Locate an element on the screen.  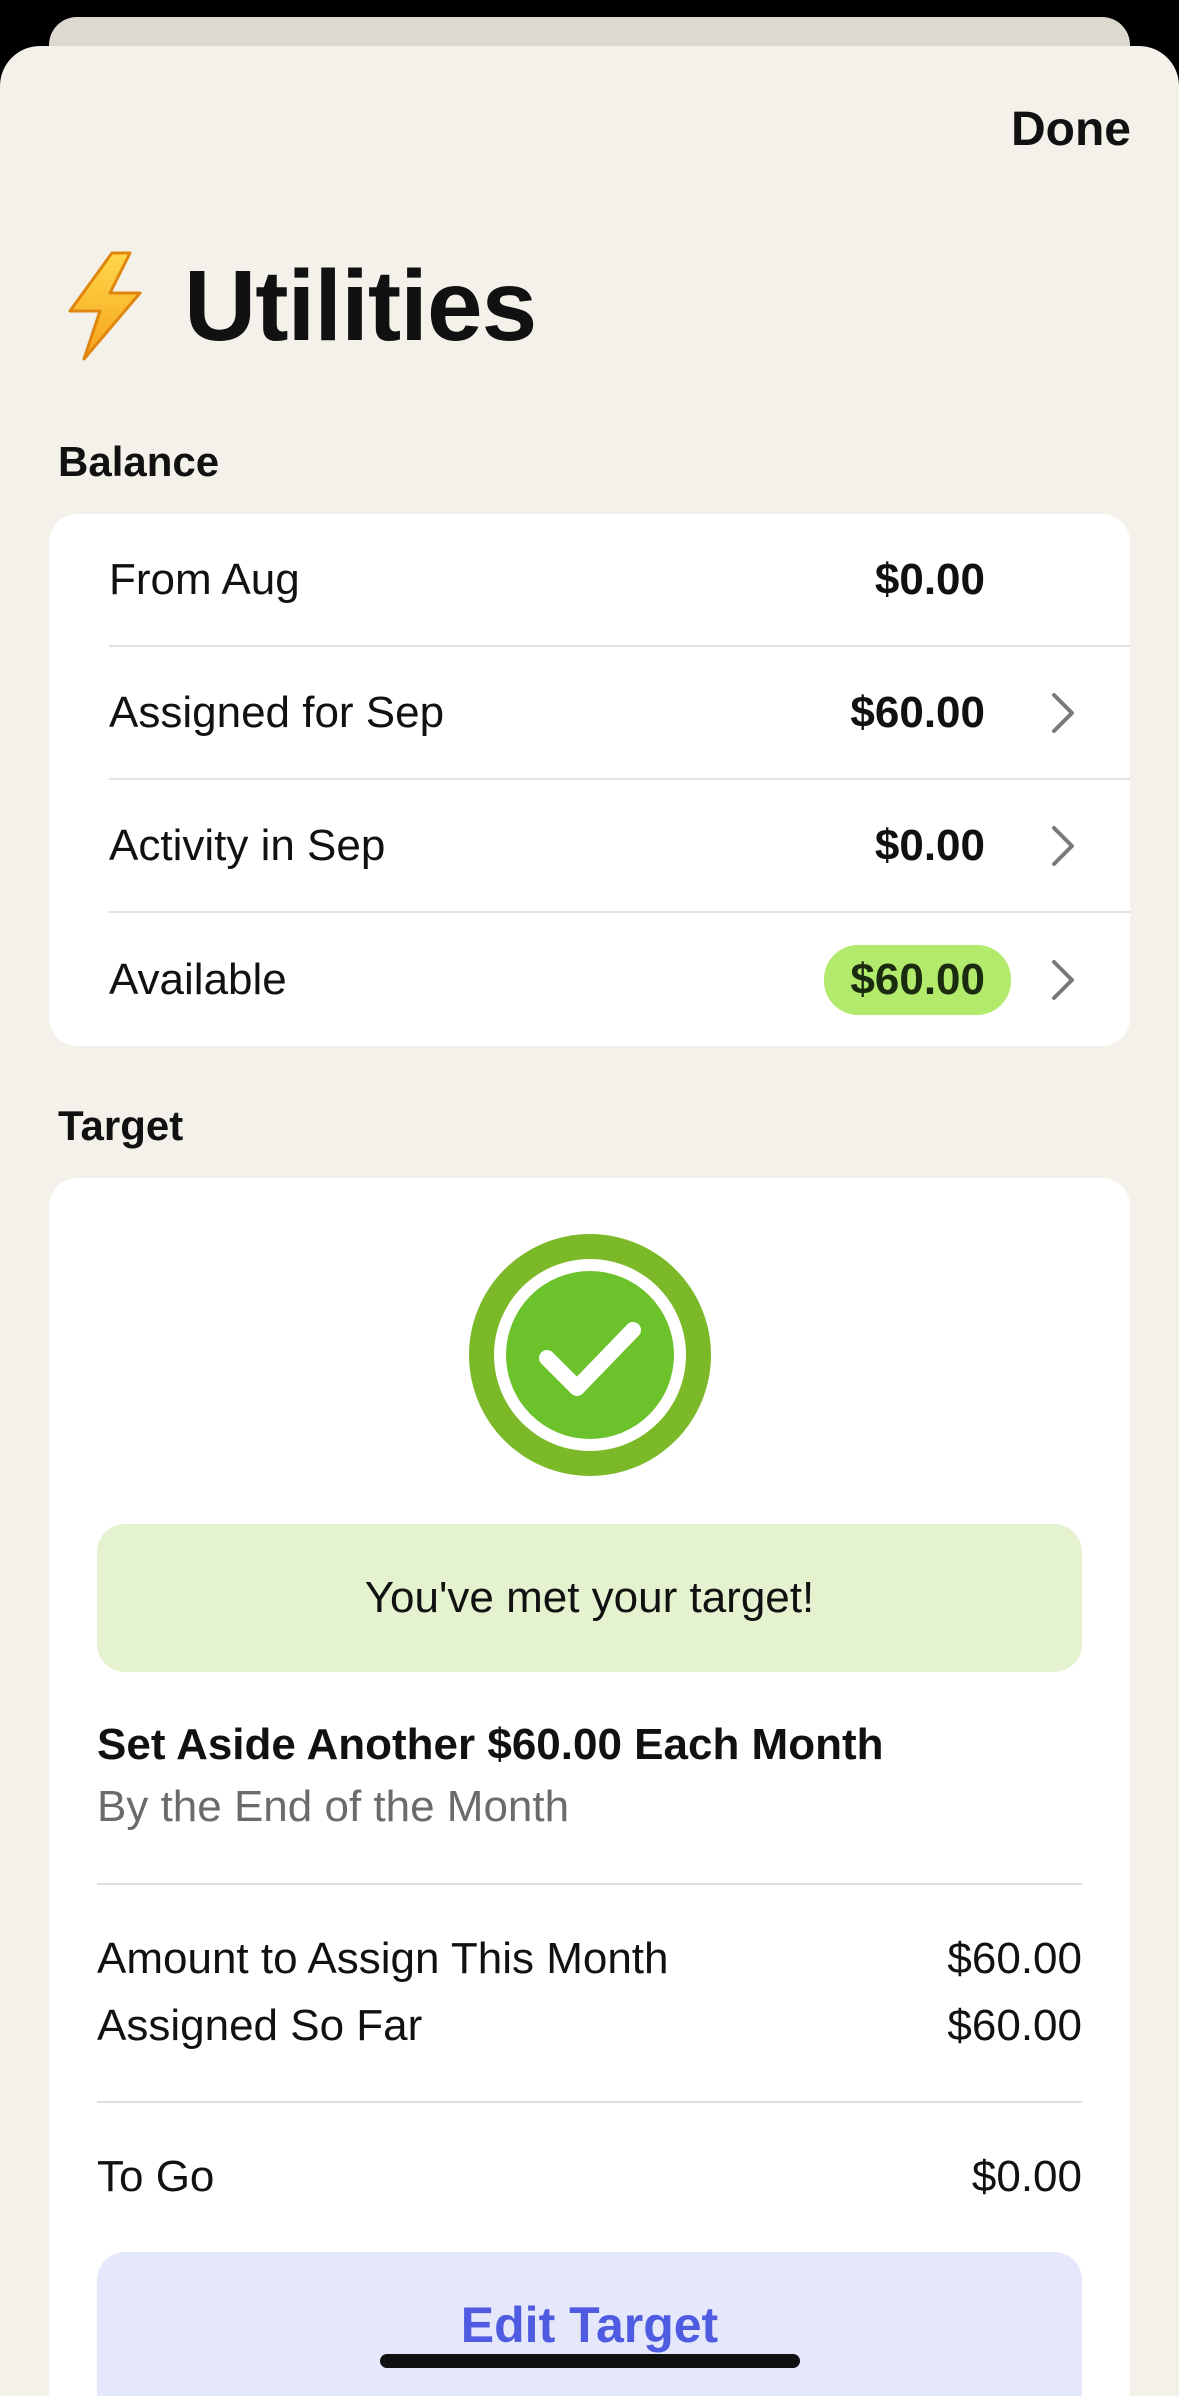
edit-target-button: Edit Target is located at coordinates (589, 2324).